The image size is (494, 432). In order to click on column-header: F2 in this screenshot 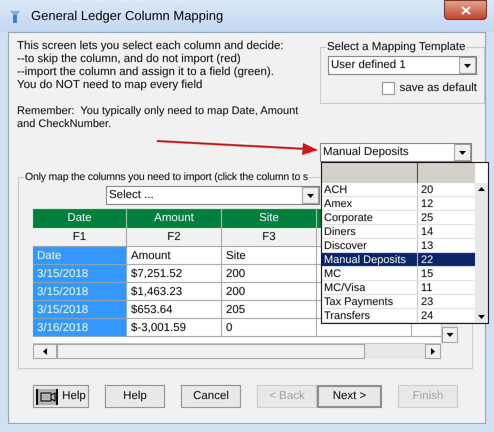, I will do `click(174, 237)`.